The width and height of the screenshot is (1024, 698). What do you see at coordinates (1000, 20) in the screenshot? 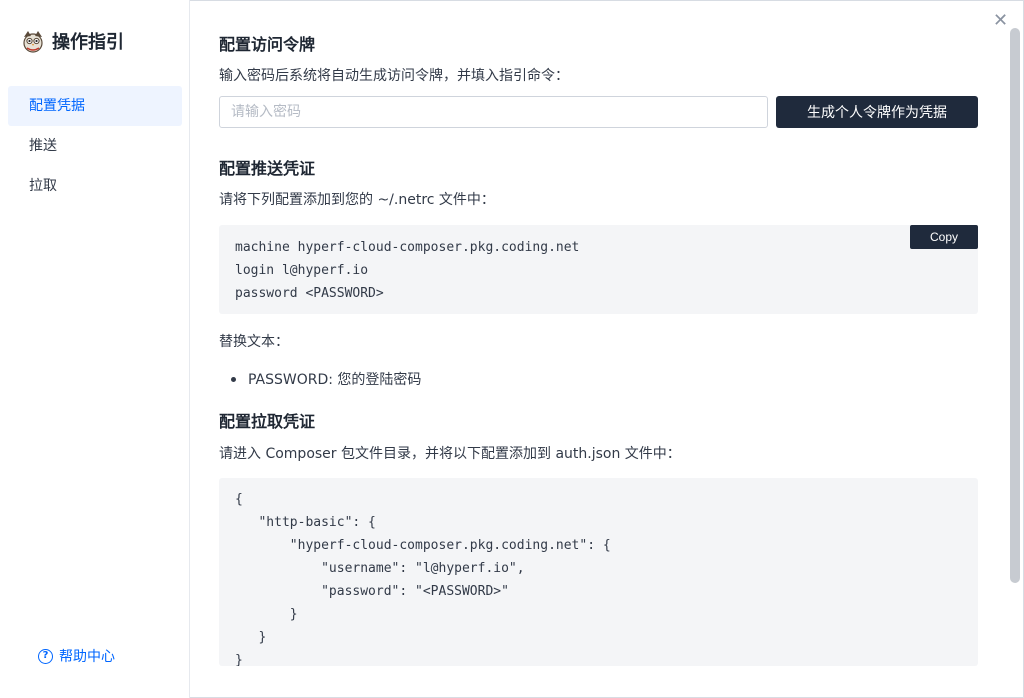
I see `close-icon: ✕` at bounding box center [1000, 20].